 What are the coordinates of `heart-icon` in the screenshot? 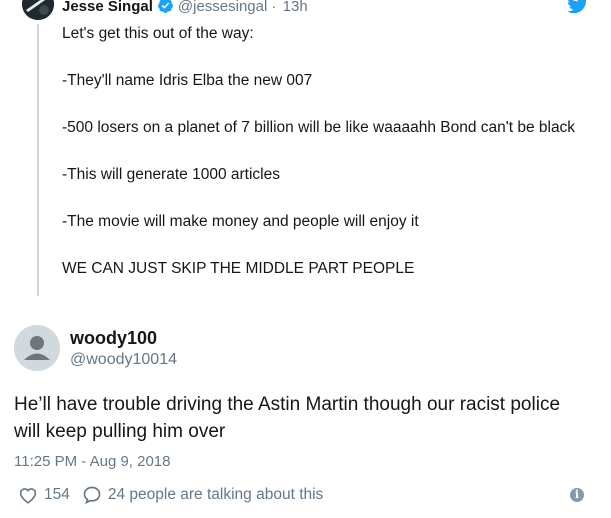 It's located at (28, 495).